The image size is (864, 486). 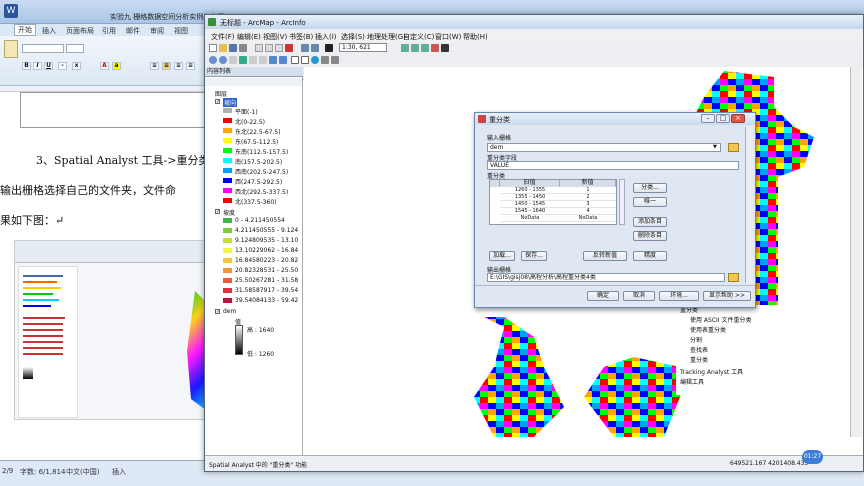 What do you see at coordinates (405, 48) in the screenshot?
I see `editor-icon` at bounding box center [405, 48].